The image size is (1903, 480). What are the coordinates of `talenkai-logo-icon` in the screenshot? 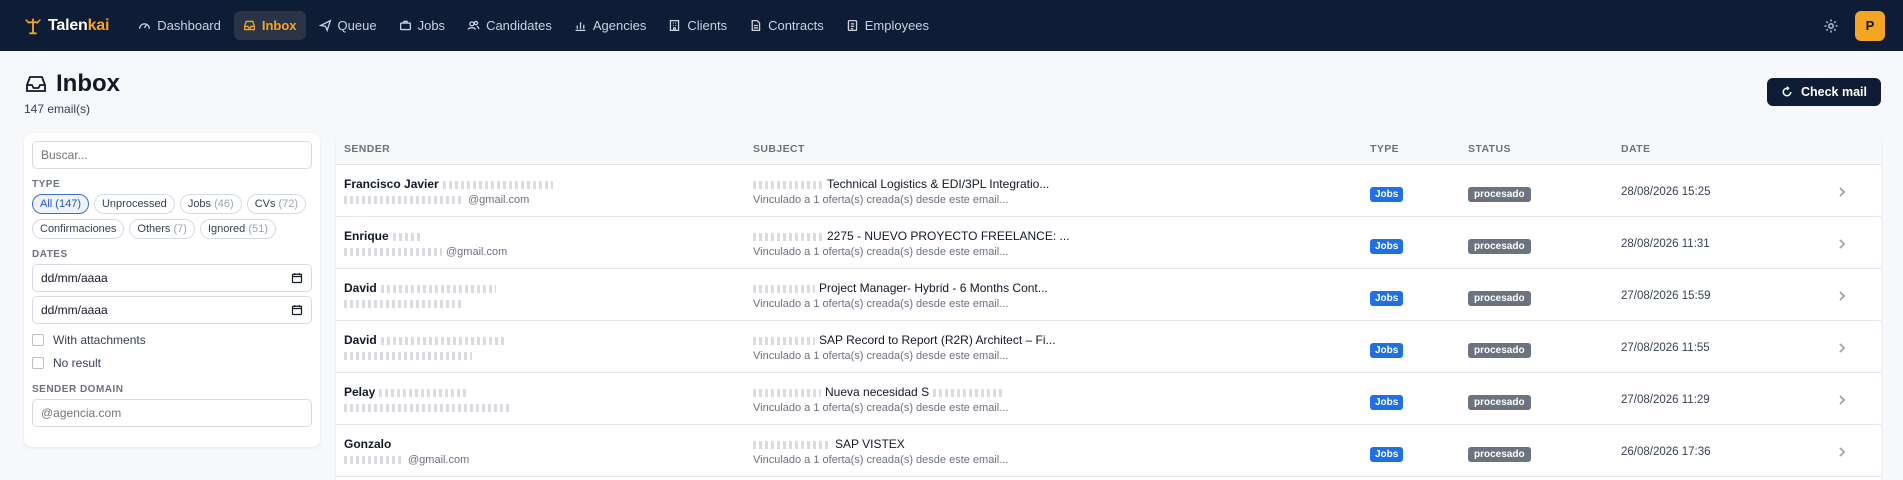 It's located at (33, 26).